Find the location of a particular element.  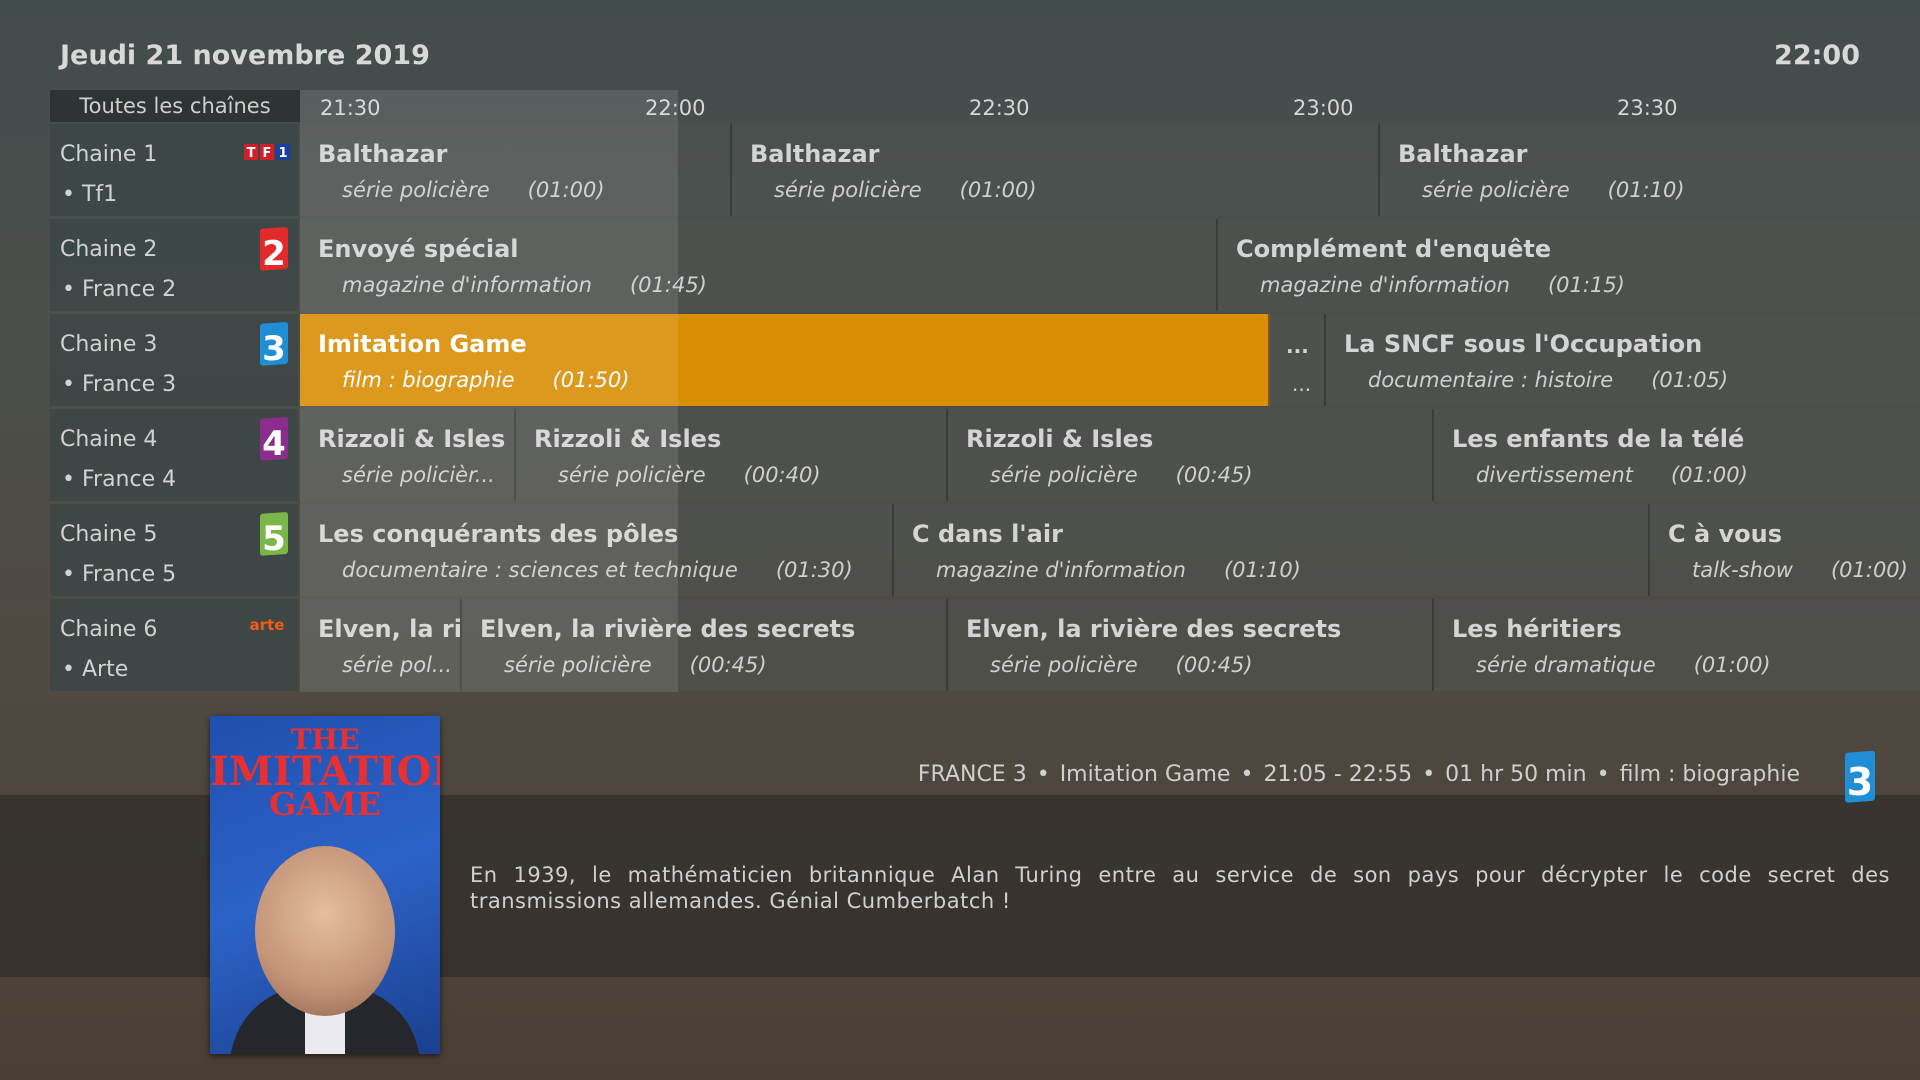

program-title: Imitation Game is located at coordinates (422, 344).